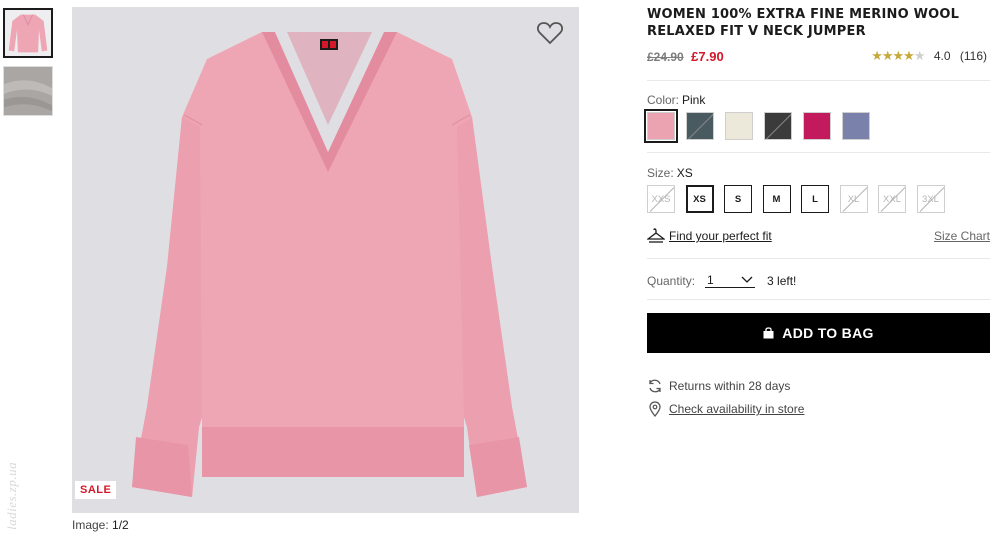  Describe the element at coordinates (817, 126) in the screenshot. I see `color-swatch-magenta` at that location.